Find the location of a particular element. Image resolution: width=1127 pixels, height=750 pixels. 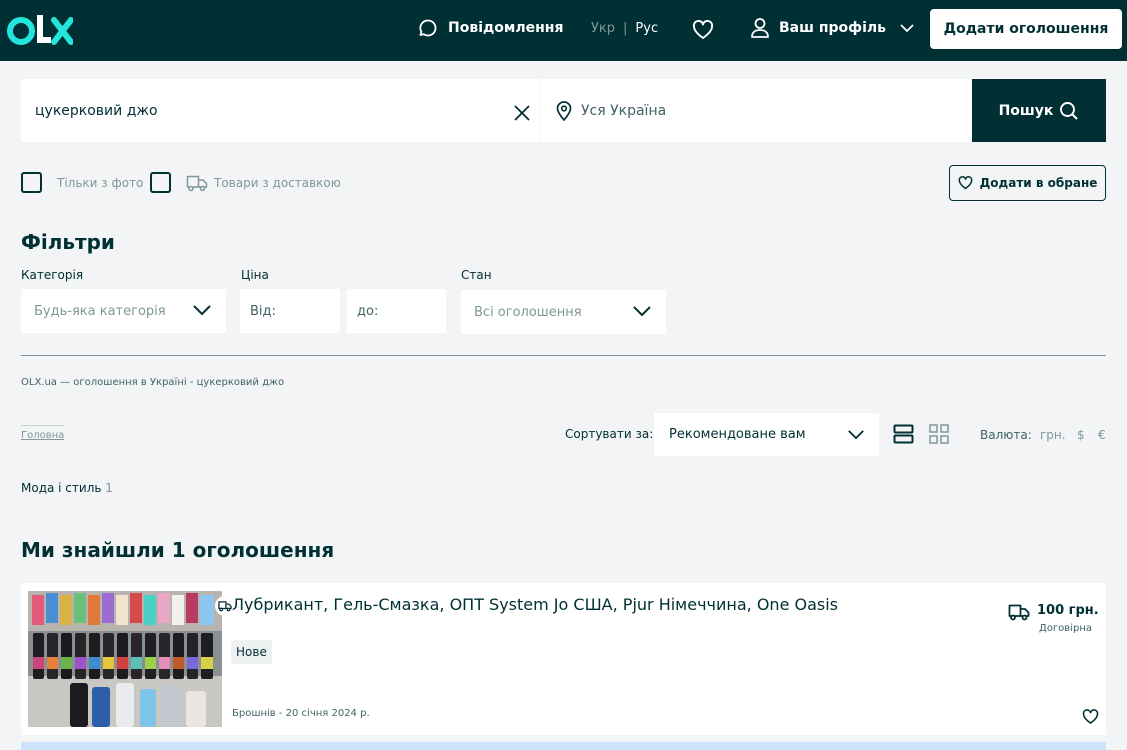

category-result-name: Мода і стиль is located at coordinates (61, 488).